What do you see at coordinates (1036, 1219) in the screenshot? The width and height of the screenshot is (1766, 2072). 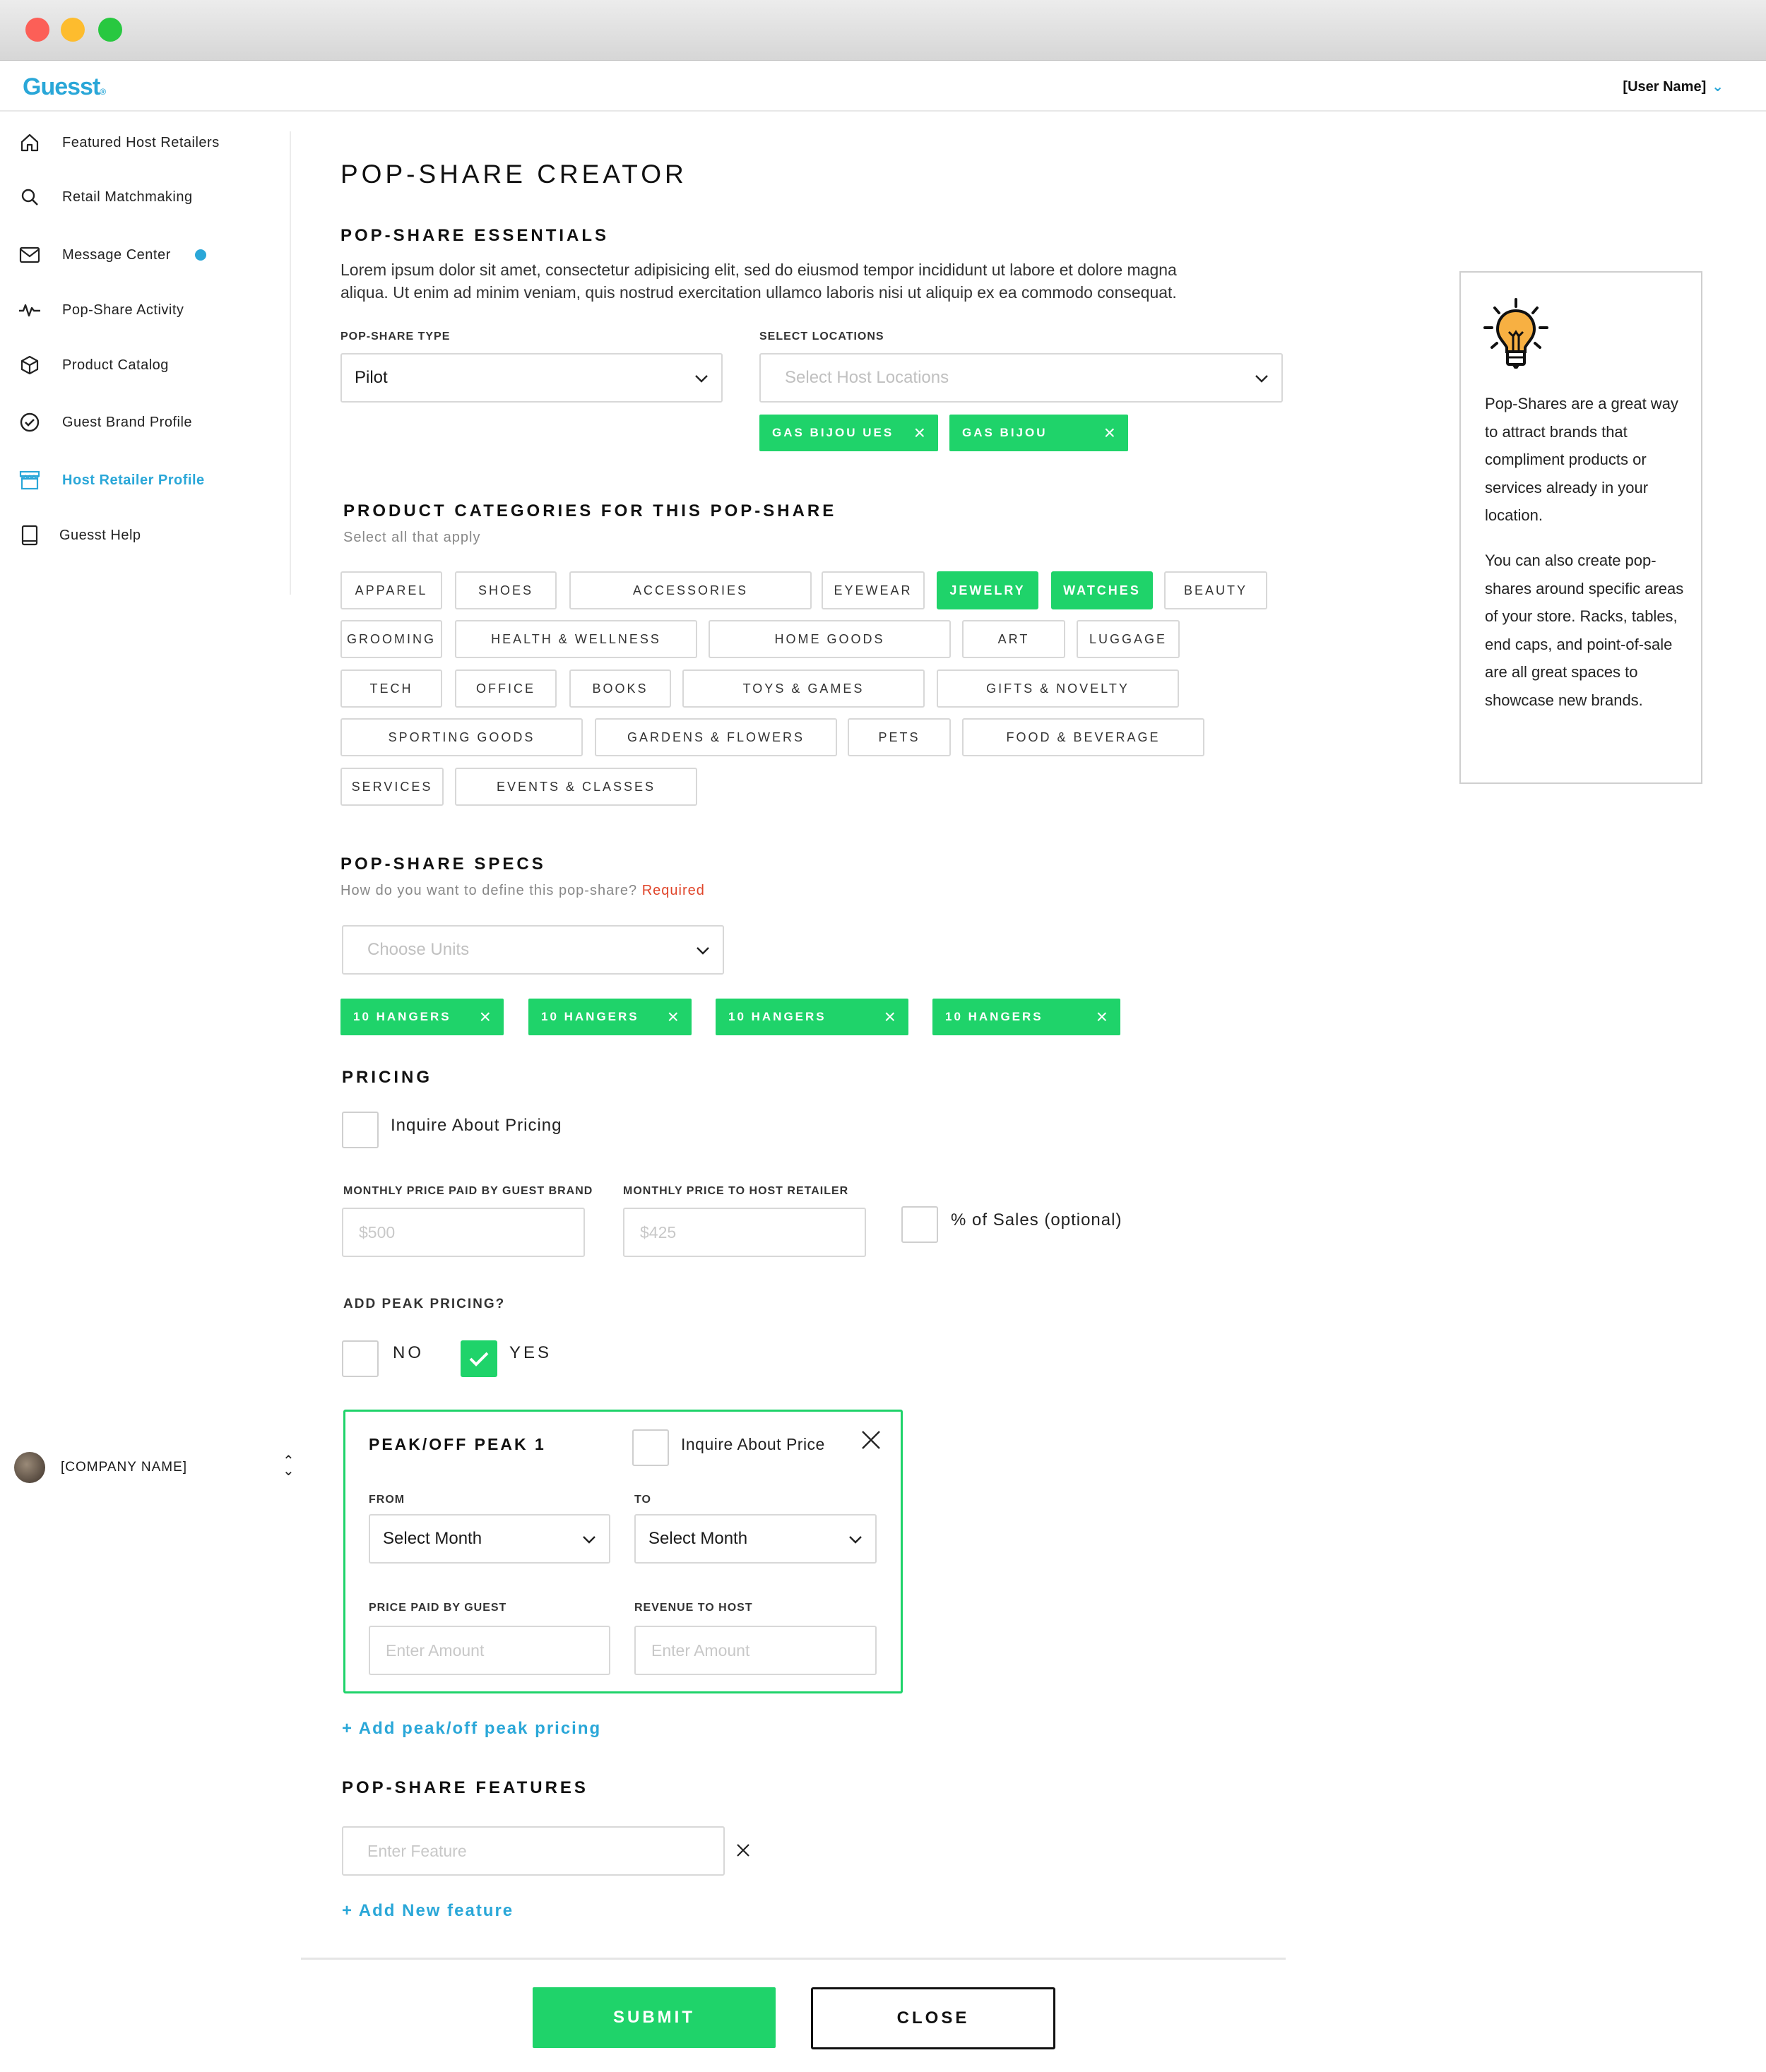 I see `percent-sales-label: % of Sales (optional)` at bounding box center [1036, 1219].